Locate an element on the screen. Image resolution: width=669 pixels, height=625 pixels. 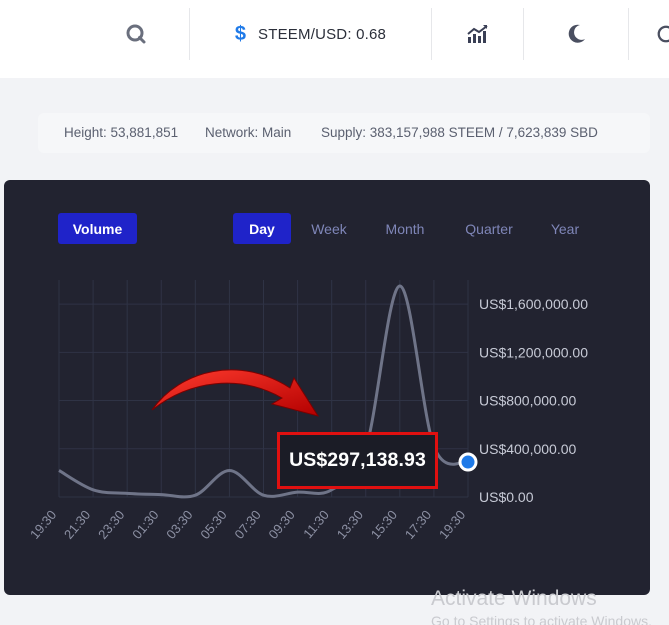
y-tick-label: US$1,600,000.00 is located at coordinates (533, 304).